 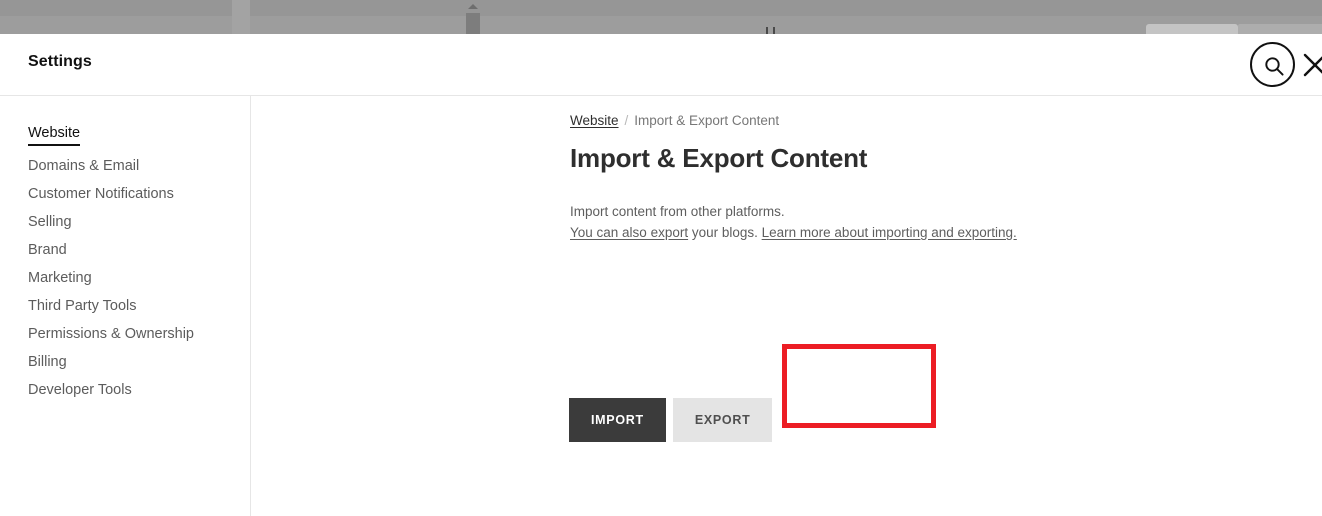 I want to click on sidebar-item-selling: Selling, so click(x=133, y=222).